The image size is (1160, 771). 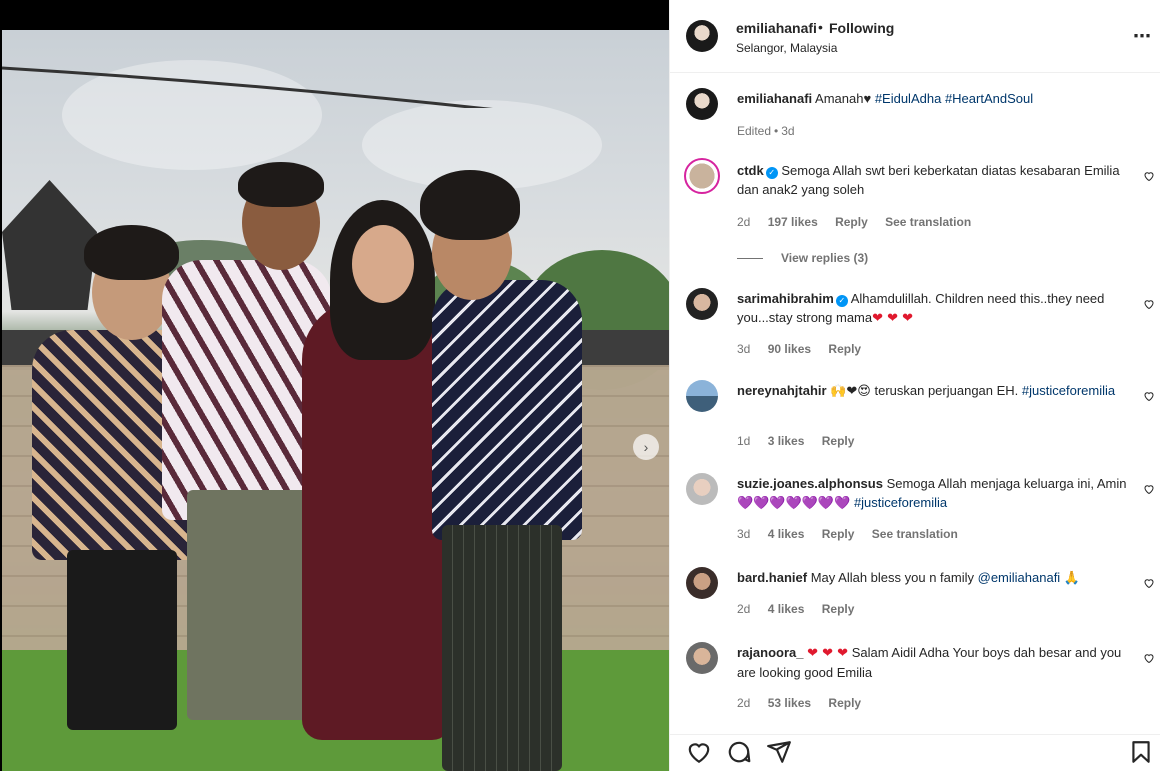 I want to click on hashtag-link: #EidulAdha, so click(x=908, y=98).